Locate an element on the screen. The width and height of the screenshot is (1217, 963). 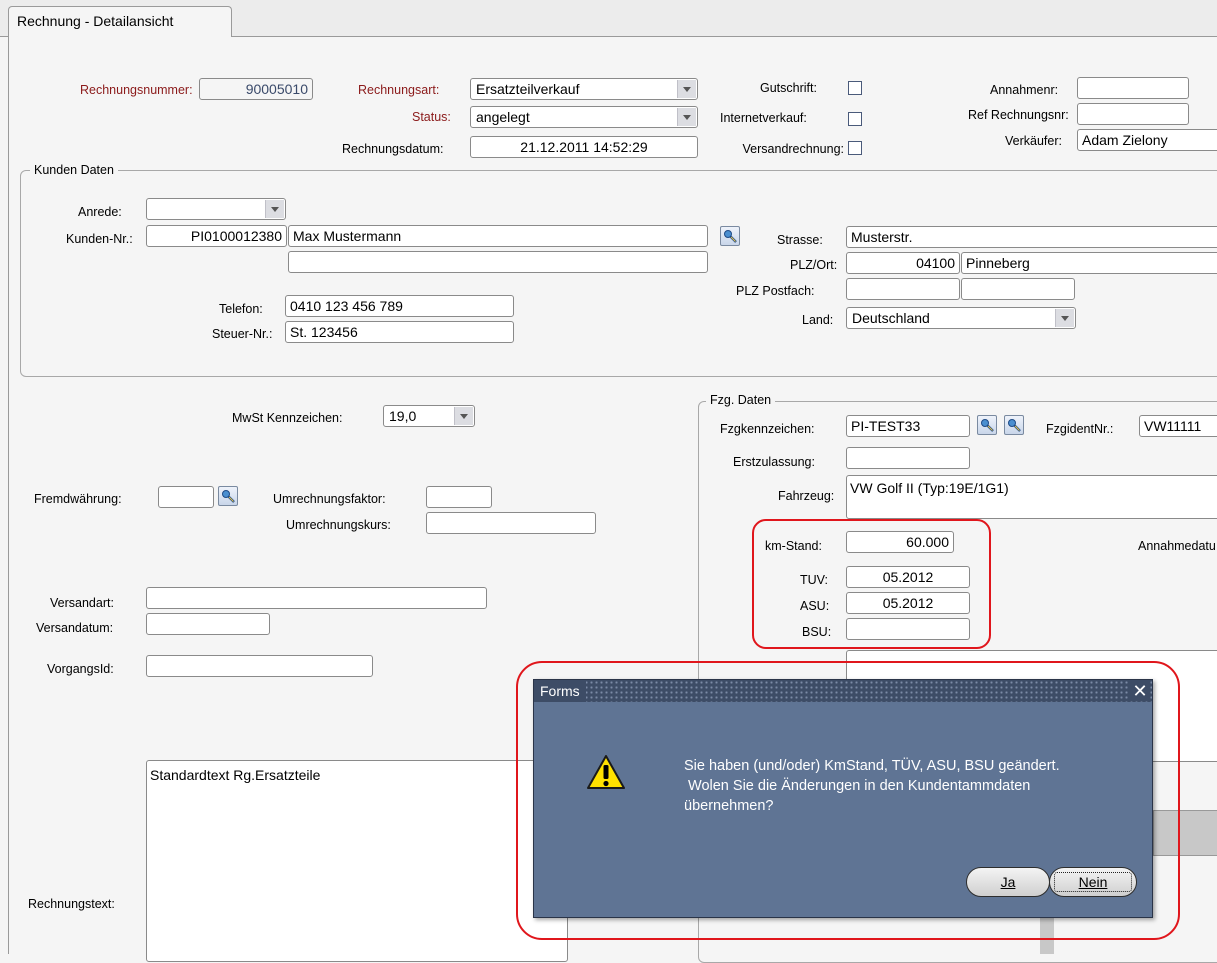
plz-postfach-label: PLZ Postfach: is located at coordinates (775, 291).